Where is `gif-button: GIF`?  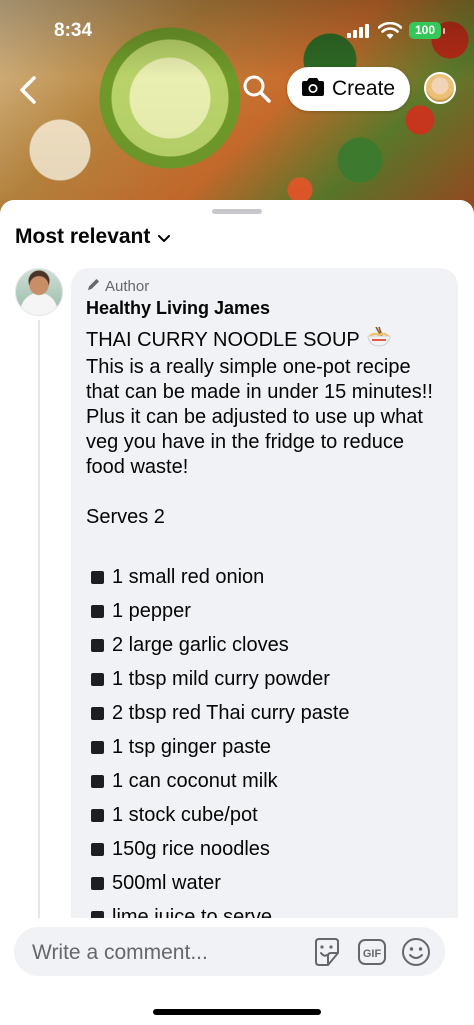
gif-button: GIF is located at coordinates (372, 952).